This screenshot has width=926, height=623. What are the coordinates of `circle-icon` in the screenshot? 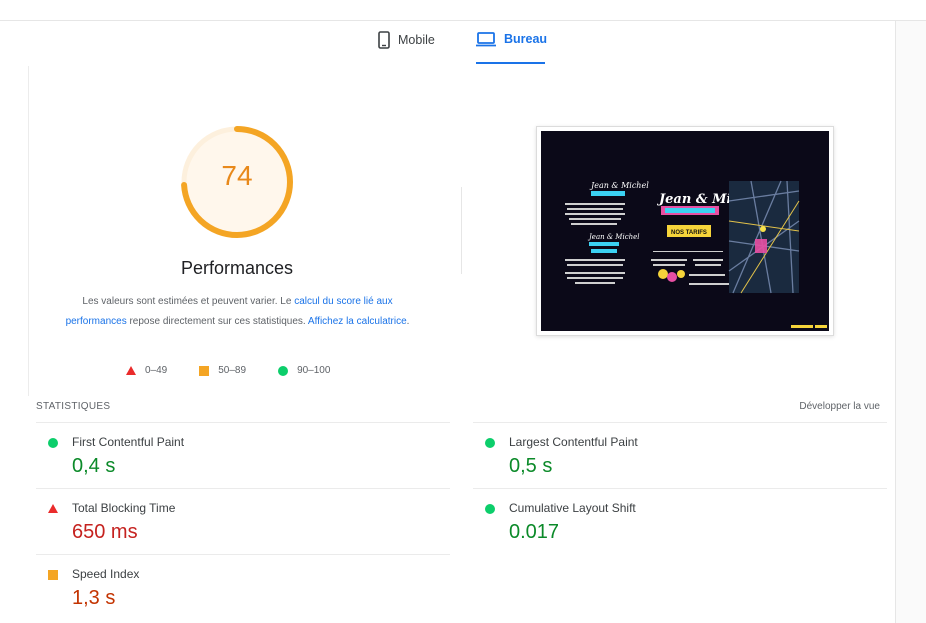 It's located at (283, 370).